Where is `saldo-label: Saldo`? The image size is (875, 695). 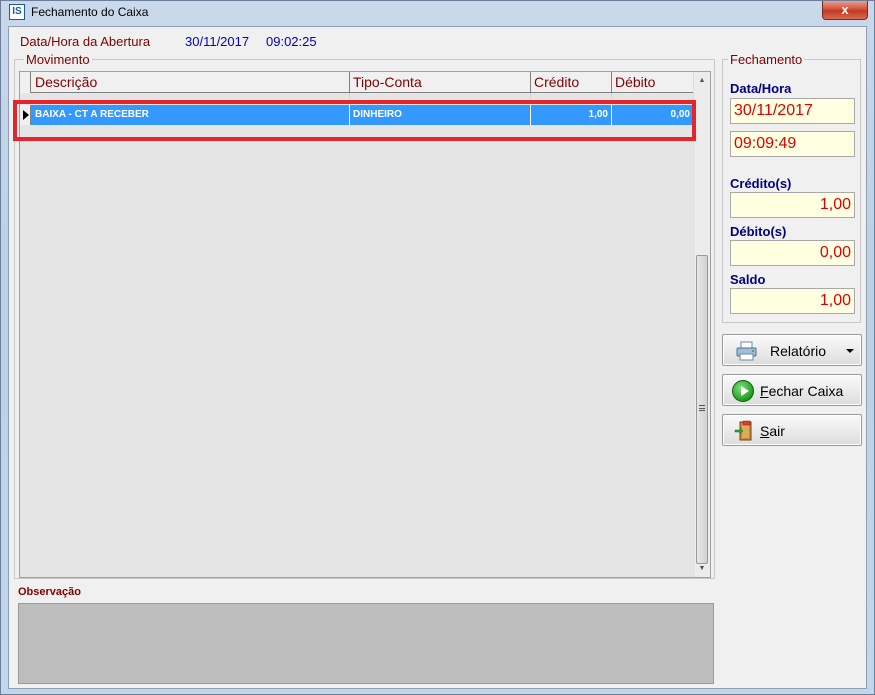
saldo-label: Saldo is located at coordinates (748, 279).